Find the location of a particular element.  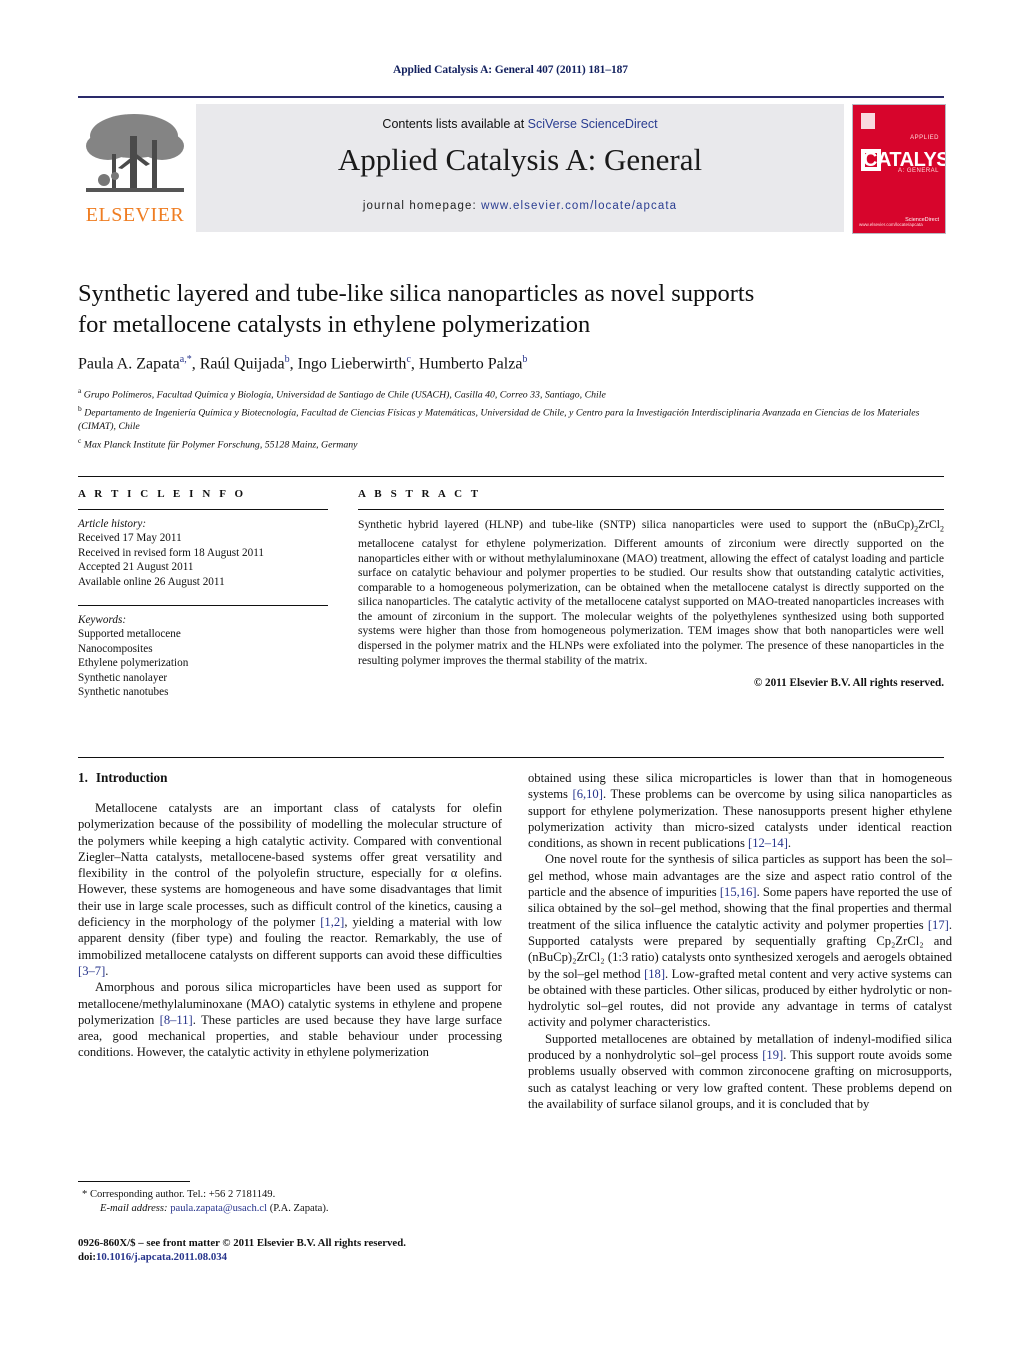

author-name: Raúl Quijada is located at coordinates (242, 364).